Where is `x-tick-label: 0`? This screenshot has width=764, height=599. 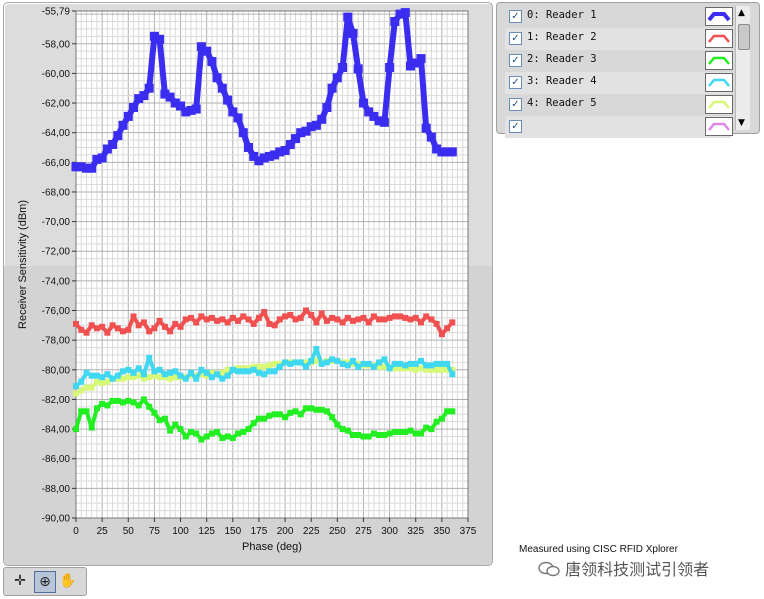
x-tick-label: 0 is located at coordinates (76, 531).